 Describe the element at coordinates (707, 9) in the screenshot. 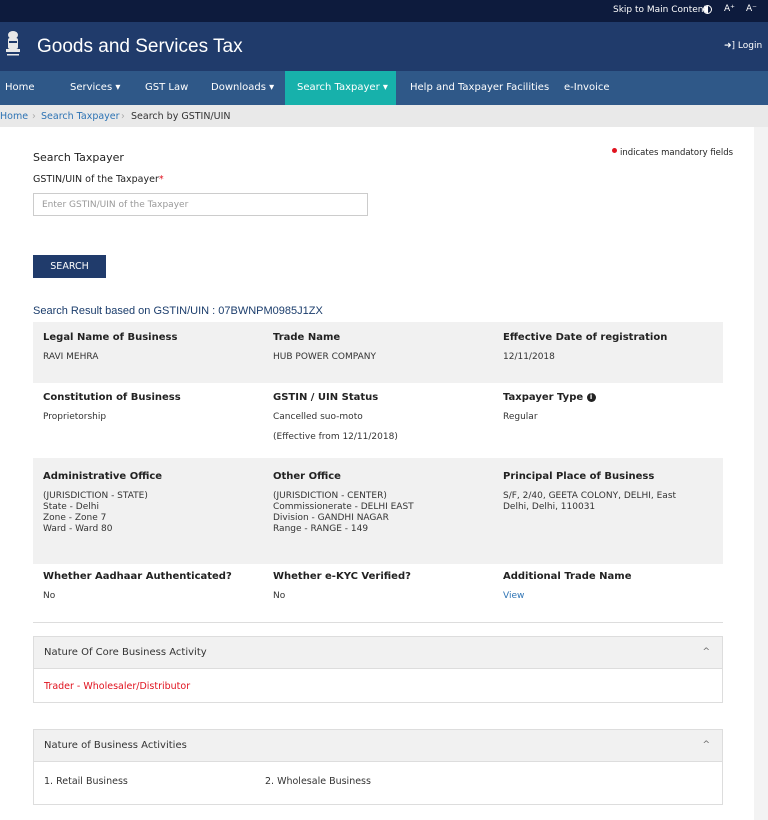

I see `contrast-toggle-icon` at that location.